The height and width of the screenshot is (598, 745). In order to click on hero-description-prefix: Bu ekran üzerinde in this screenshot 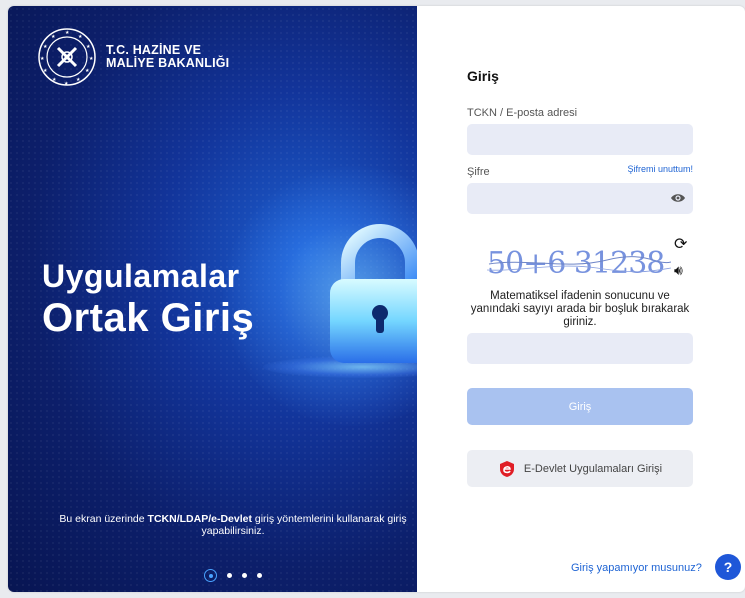, I will do `click(103, 519)`.